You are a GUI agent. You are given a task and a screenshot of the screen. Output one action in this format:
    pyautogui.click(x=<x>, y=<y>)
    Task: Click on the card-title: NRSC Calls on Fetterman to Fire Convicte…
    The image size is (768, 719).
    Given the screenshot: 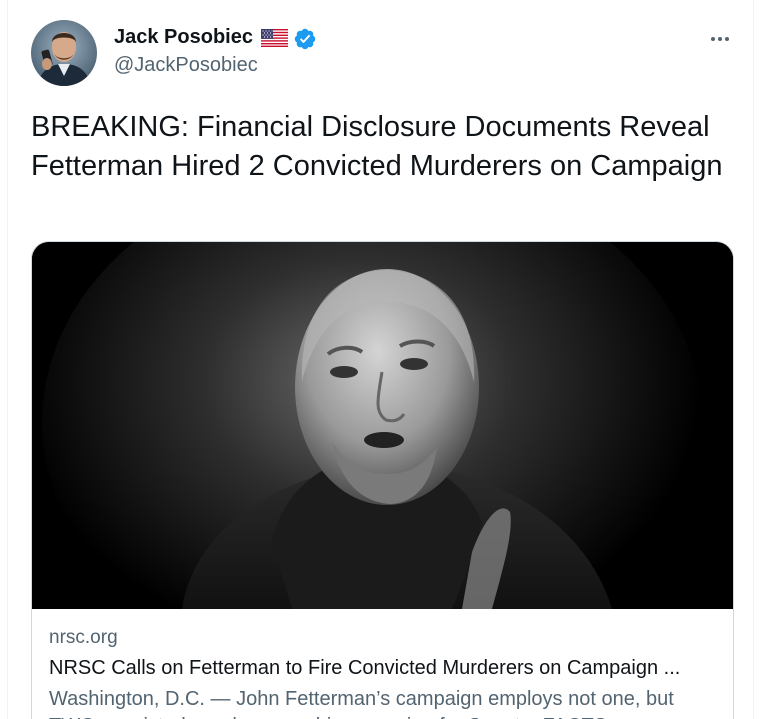 What is the action you would take?
    pyautogui.click(x=365, y=668)
    